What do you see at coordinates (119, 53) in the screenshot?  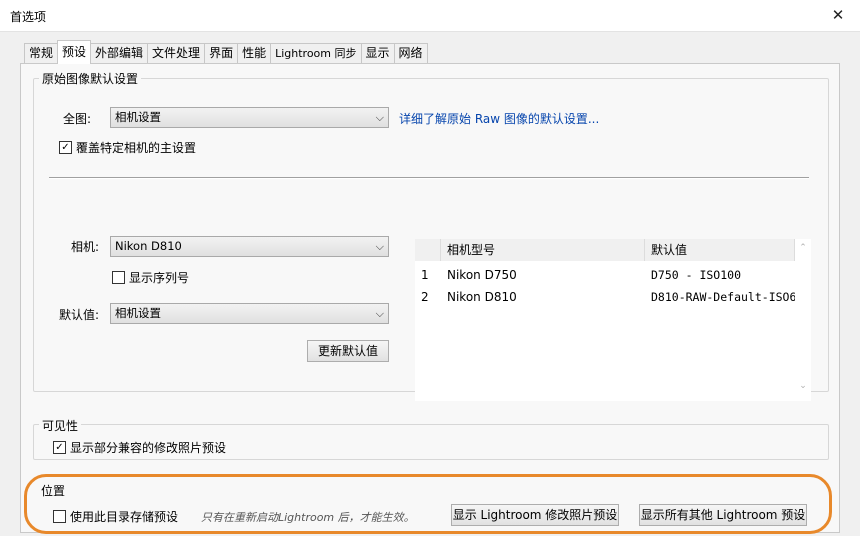 I see `tab-external-editing: 外部编辑` at bounding box center [119, 53].